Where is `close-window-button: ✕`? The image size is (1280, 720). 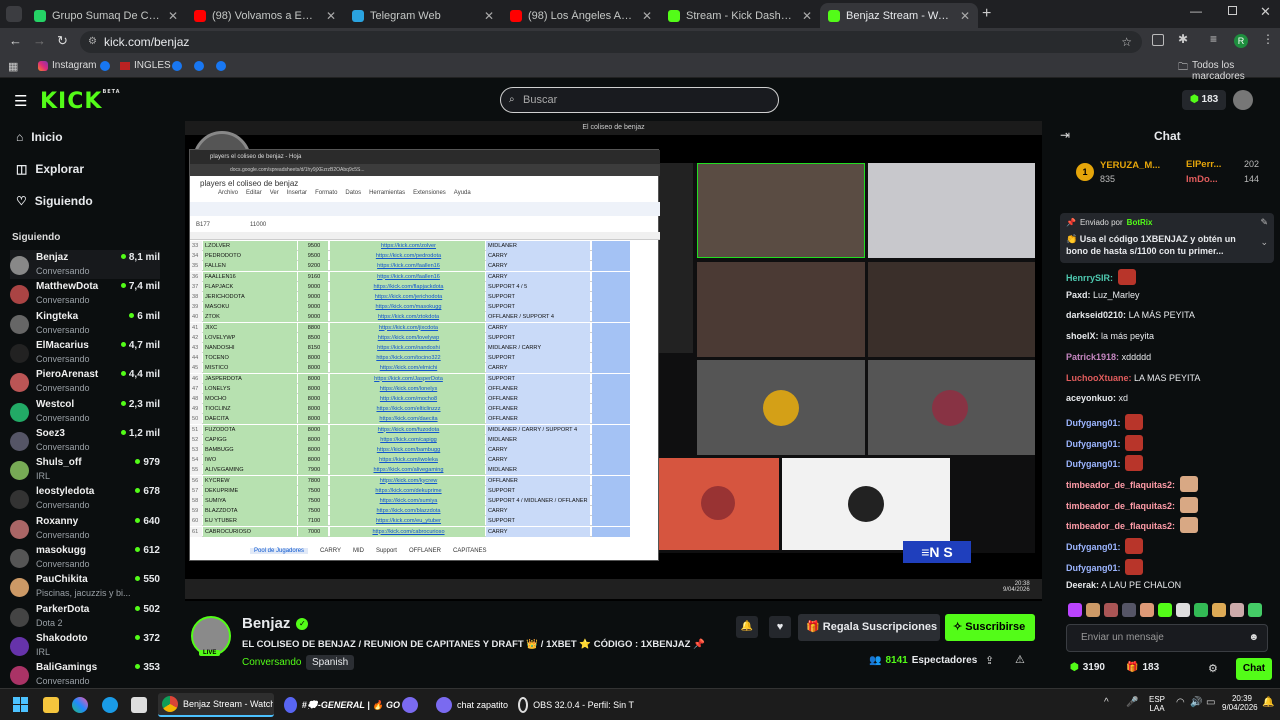
close-window-button: ✕ is located at coordinates (1265, 12).